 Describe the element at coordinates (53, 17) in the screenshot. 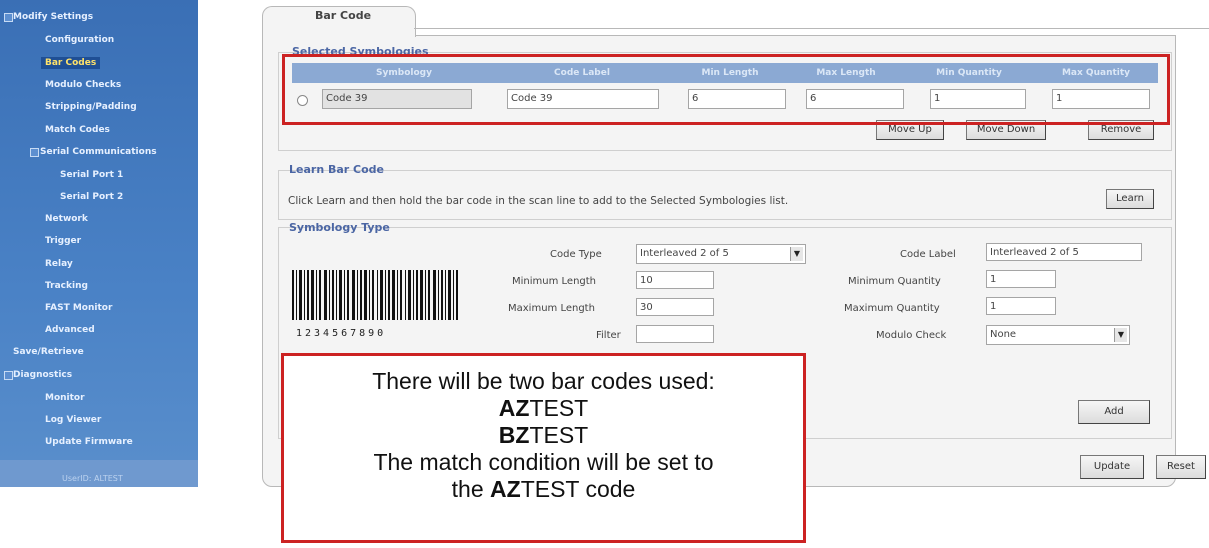

I see `sidebar-item-modify-settings: Modify Settings` at that location.